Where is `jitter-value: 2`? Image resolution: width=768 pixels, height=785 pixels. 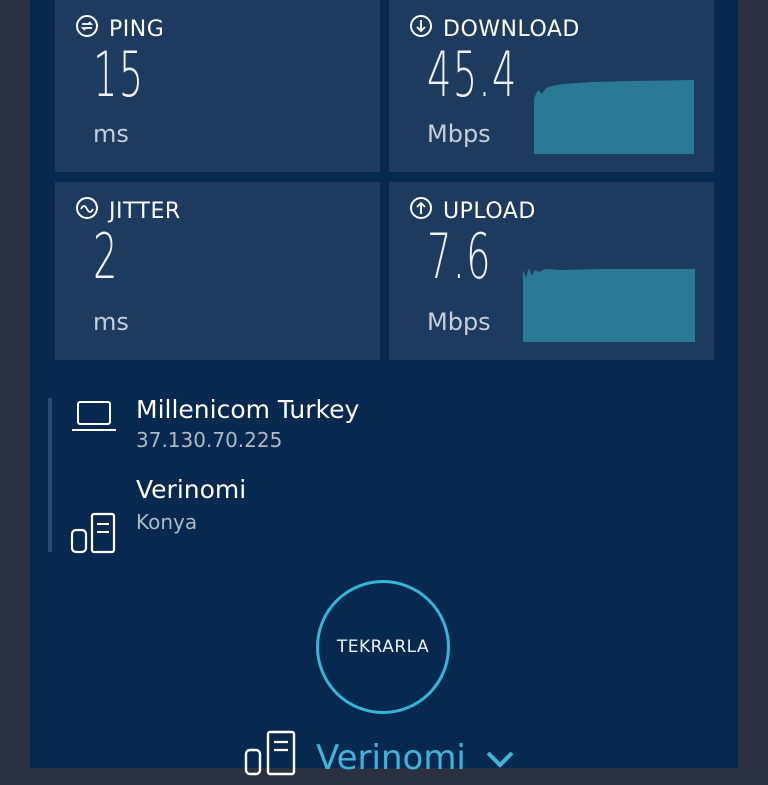 jitter-value: 2 is located at coordinates (106, 256).